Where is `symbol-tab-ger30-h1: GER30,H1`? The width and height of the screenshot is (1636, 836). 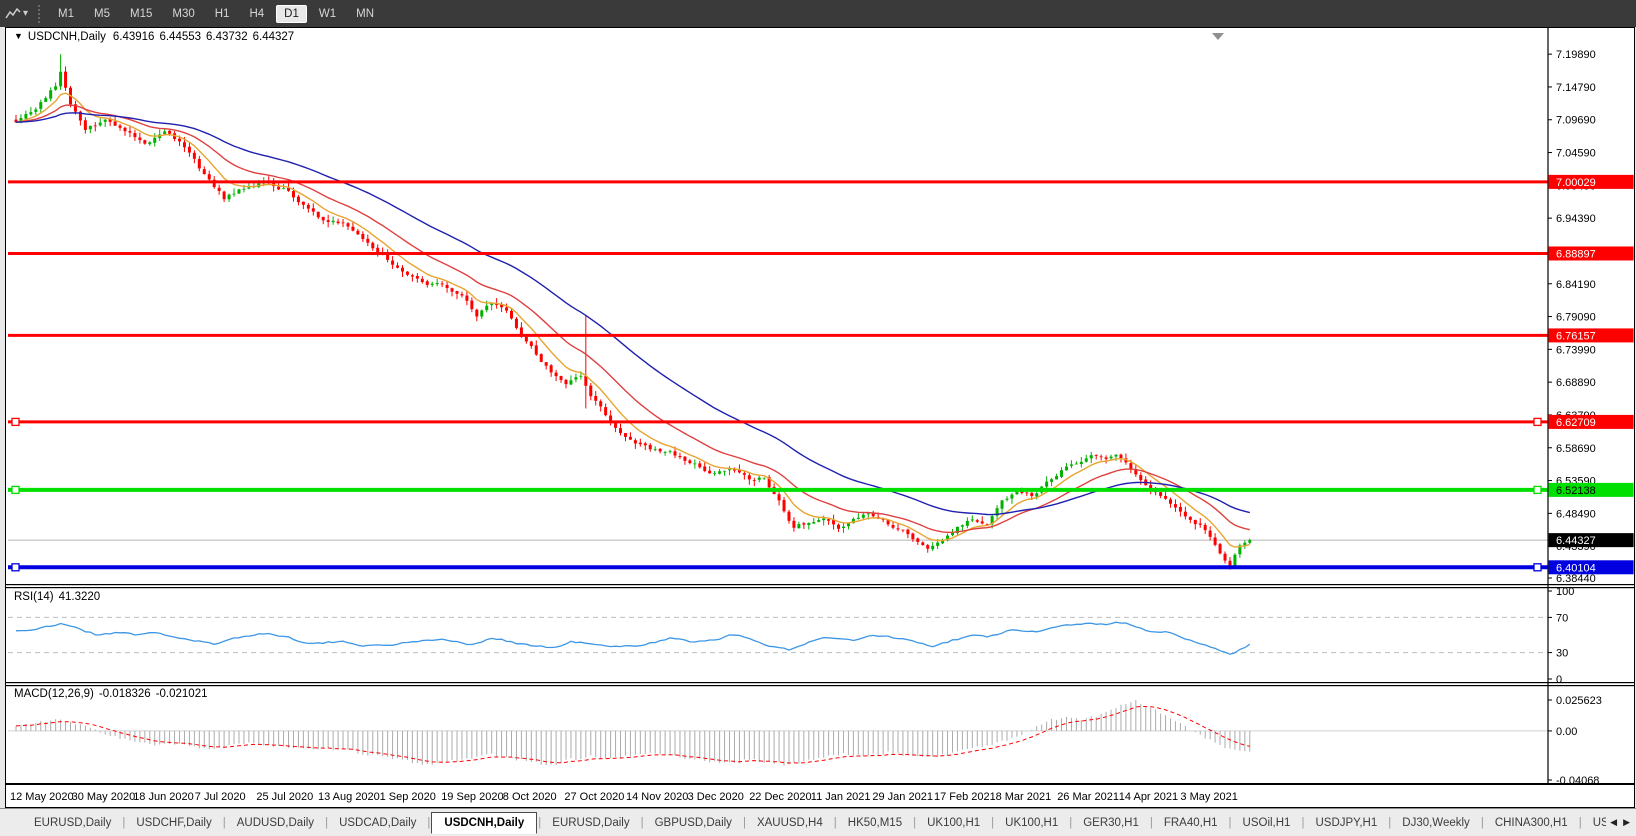
symbol-tab-ger30-h1: GER30,H1 is located at coordinates (1111, 823).